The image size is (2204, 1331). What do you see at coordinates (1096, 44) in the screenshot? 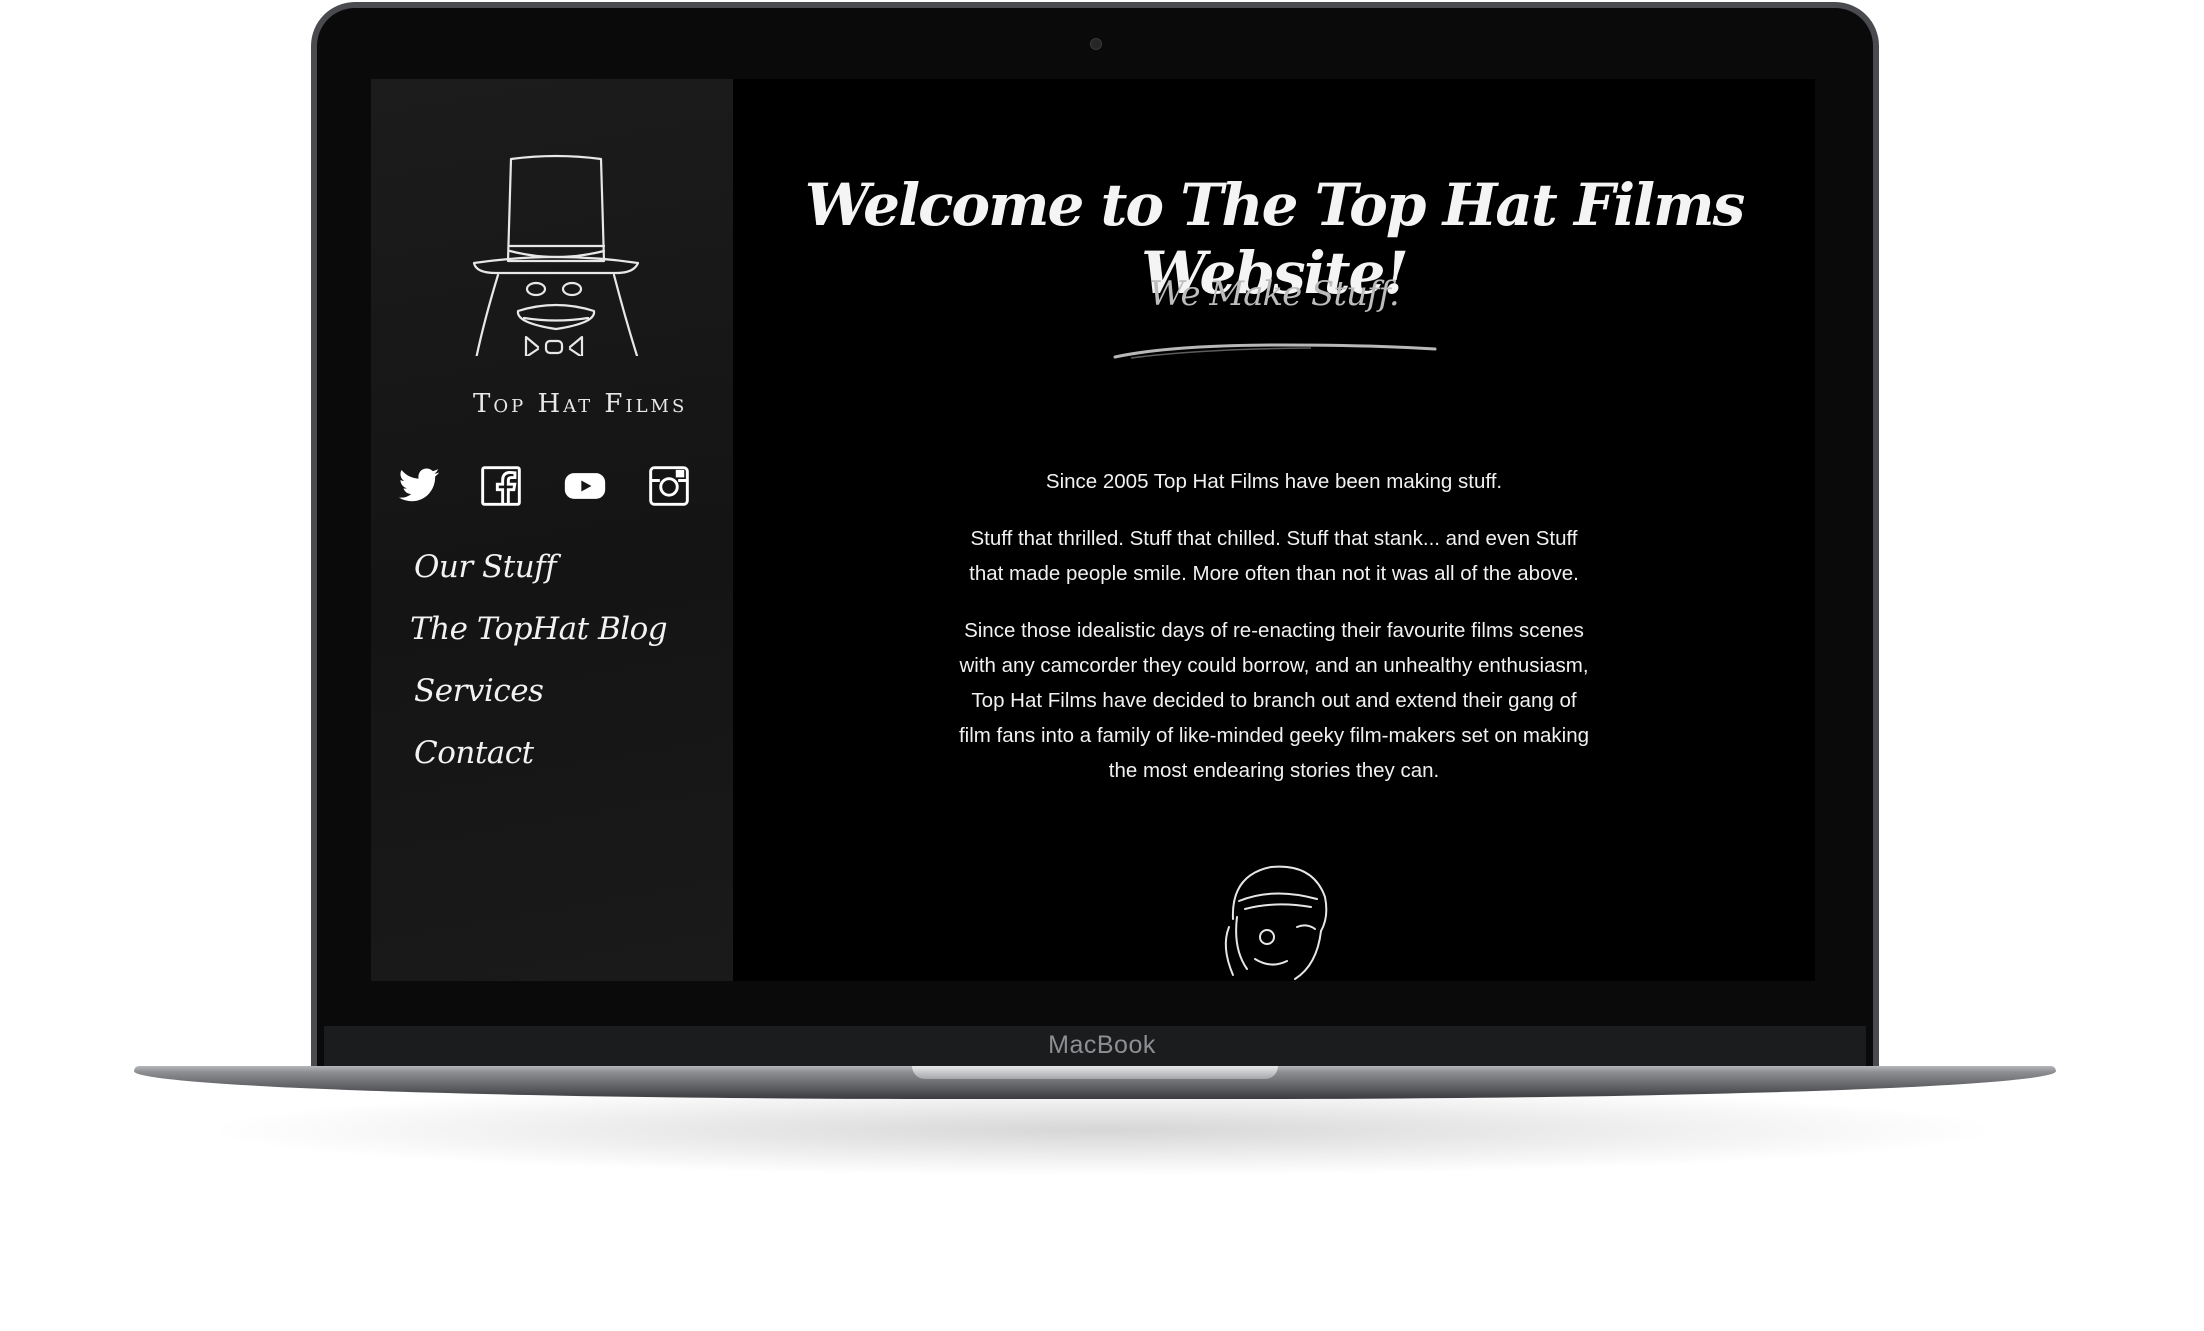
I see `camera-icon` at bounding box center [1096, 44].